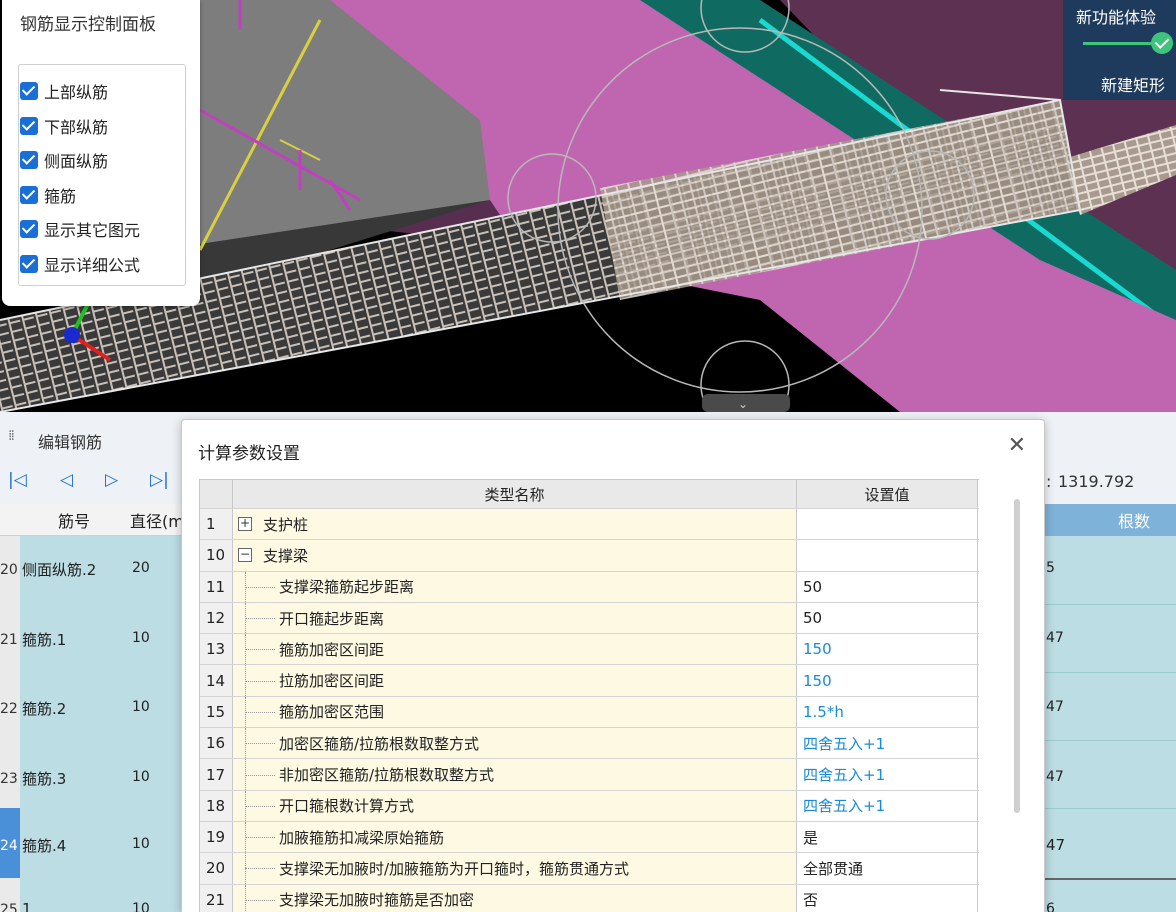  Describe the element at coordinates (1050, 906) in the screenshot. I see `cell-count: 6` at that location.